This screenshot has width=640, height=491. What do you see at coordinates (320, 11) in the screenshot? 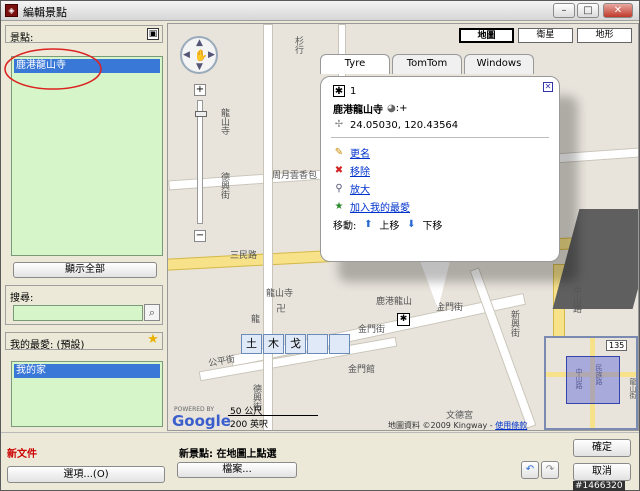
I see `title-bar: ◈ 編輯景點 – □ ✕` at bounding box center [320, 11].